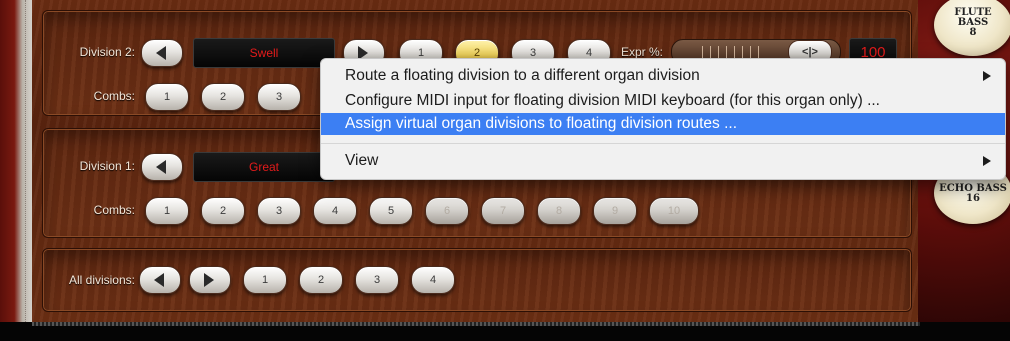  Describe the element at coordinates (447, 211) in the screenshot. I see `comb-button-disabled: 6` at that location.